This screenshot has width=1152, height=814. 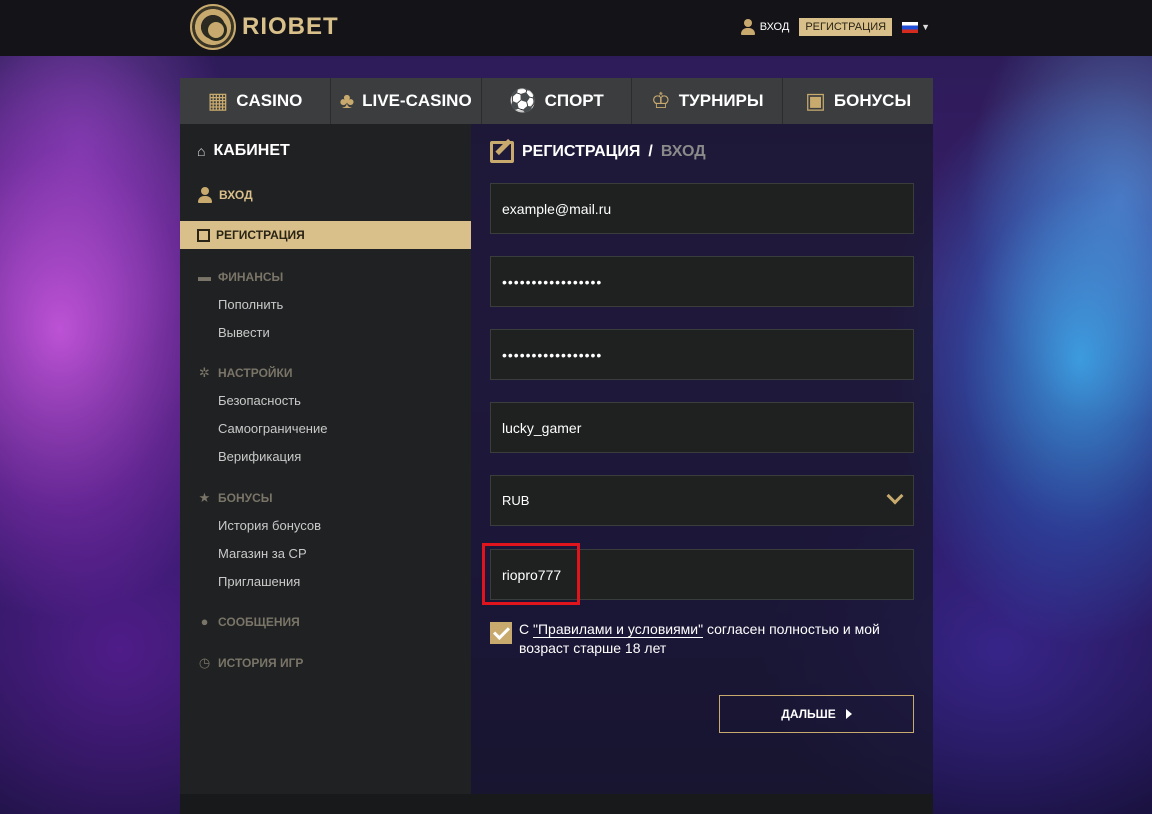 What do you see at coordinates (250, 304) in the screenshot?
I see `sidebar-item-deposit: Пополнить` at bounding box center [250, 304].